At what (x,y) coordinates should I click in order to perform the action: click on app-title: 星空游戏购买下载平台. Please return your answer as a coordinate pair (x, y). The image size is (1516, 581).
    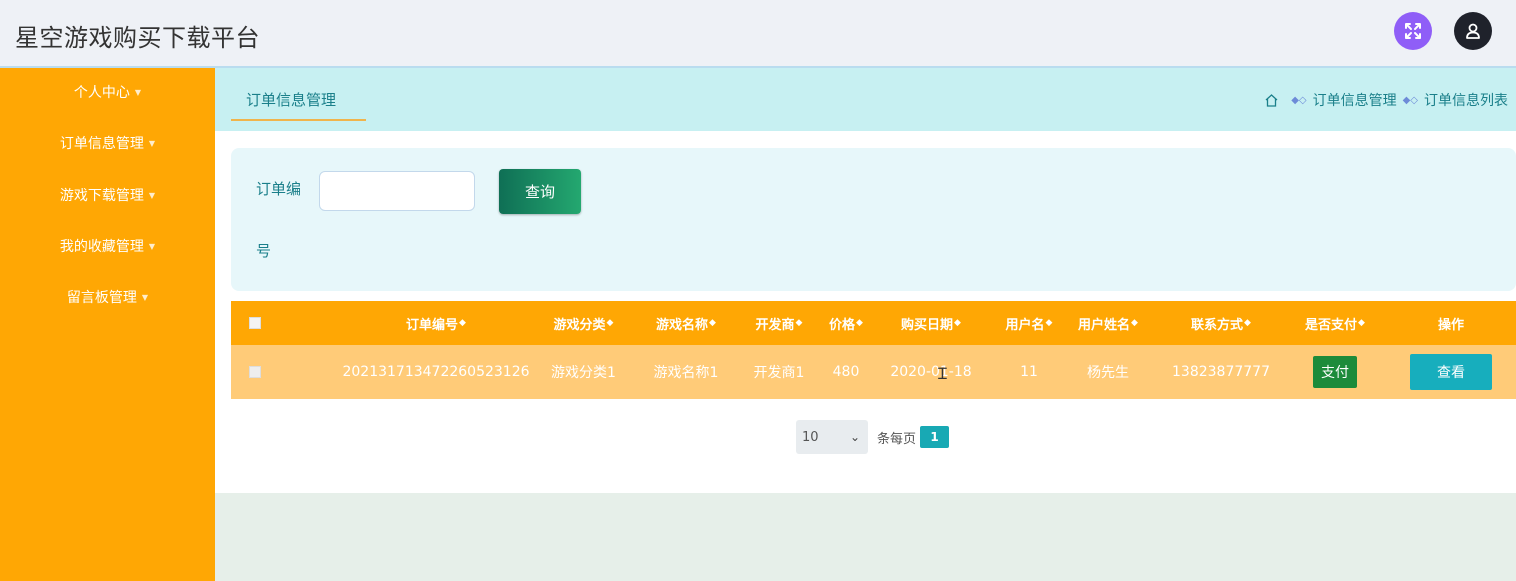
    Looking at the image, I should click on (137, 38).